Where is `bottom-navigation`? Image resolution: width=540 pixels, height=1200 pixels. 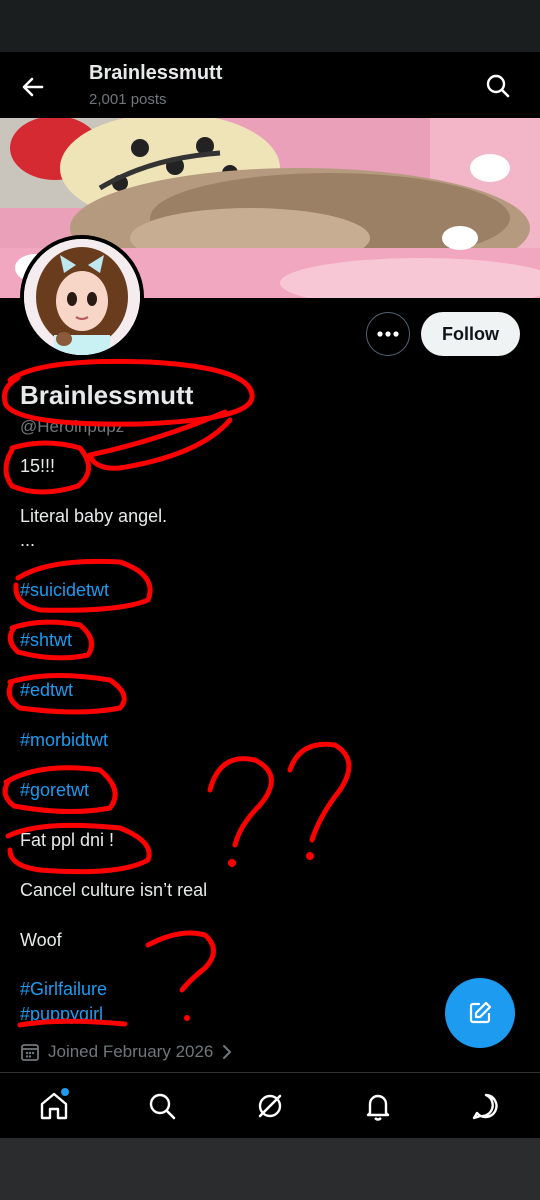
bottom-navigation is located at coordinates (270, 1105).